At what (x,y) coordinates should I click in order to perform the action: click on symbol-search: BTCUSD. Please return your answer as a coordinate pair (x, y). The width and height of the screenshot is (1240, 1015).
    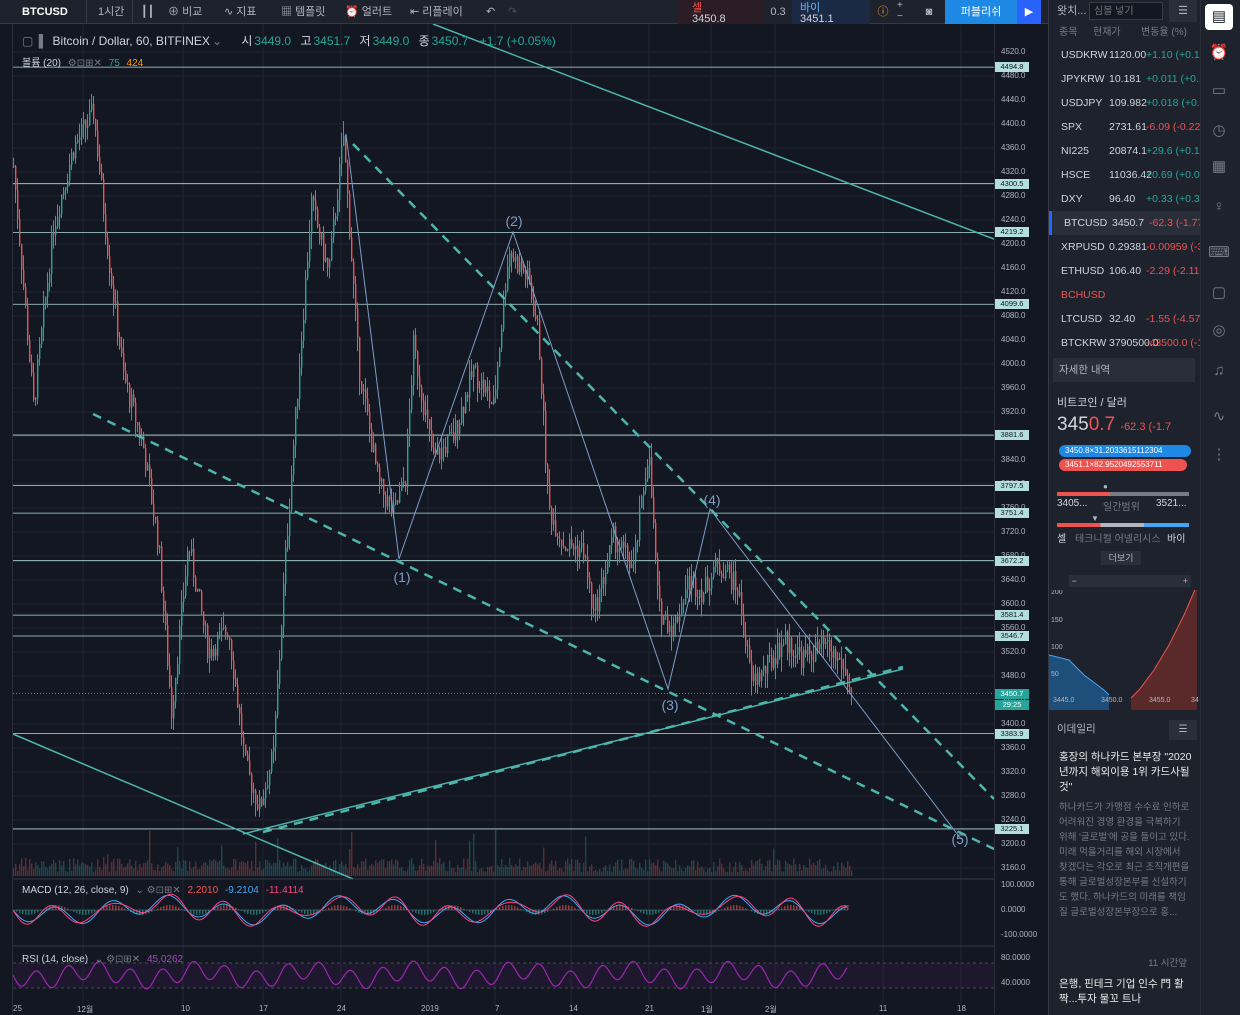
    Looking at the image, I should click on (45, 12).